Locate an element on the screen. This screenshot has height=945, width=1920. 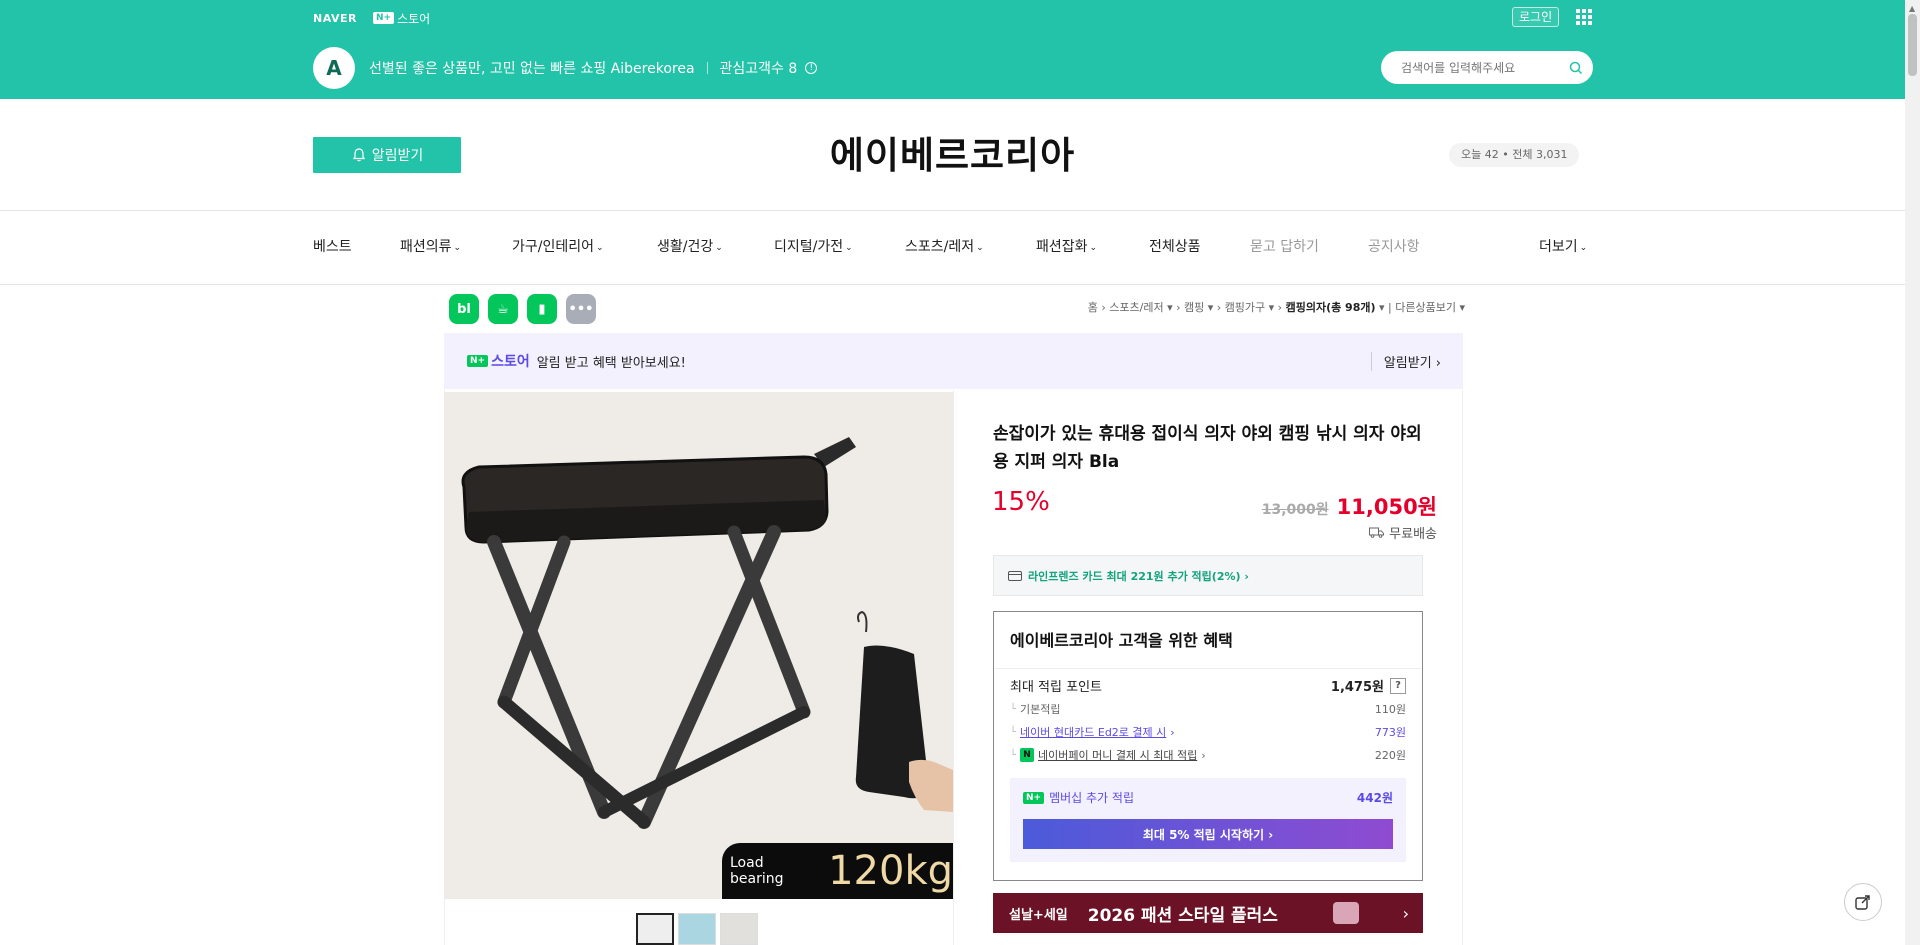
max-points-value-wrap: 1,475원 ? is located at coordinates (1368, 685).